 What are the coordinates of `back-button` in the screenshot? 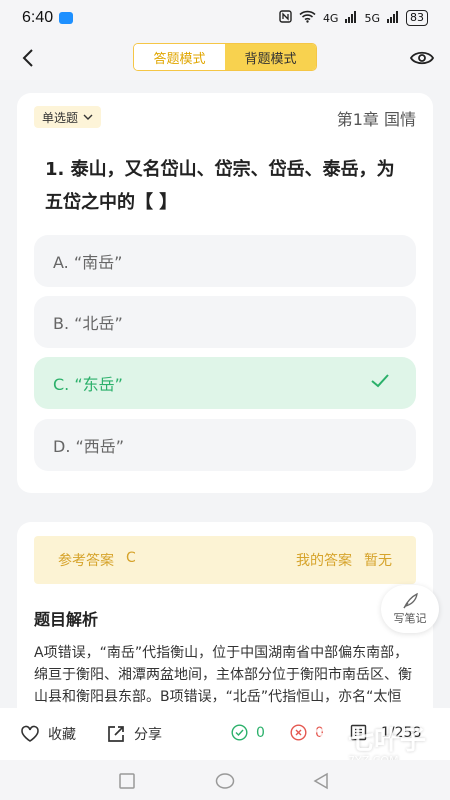 It's located at (28, 58).